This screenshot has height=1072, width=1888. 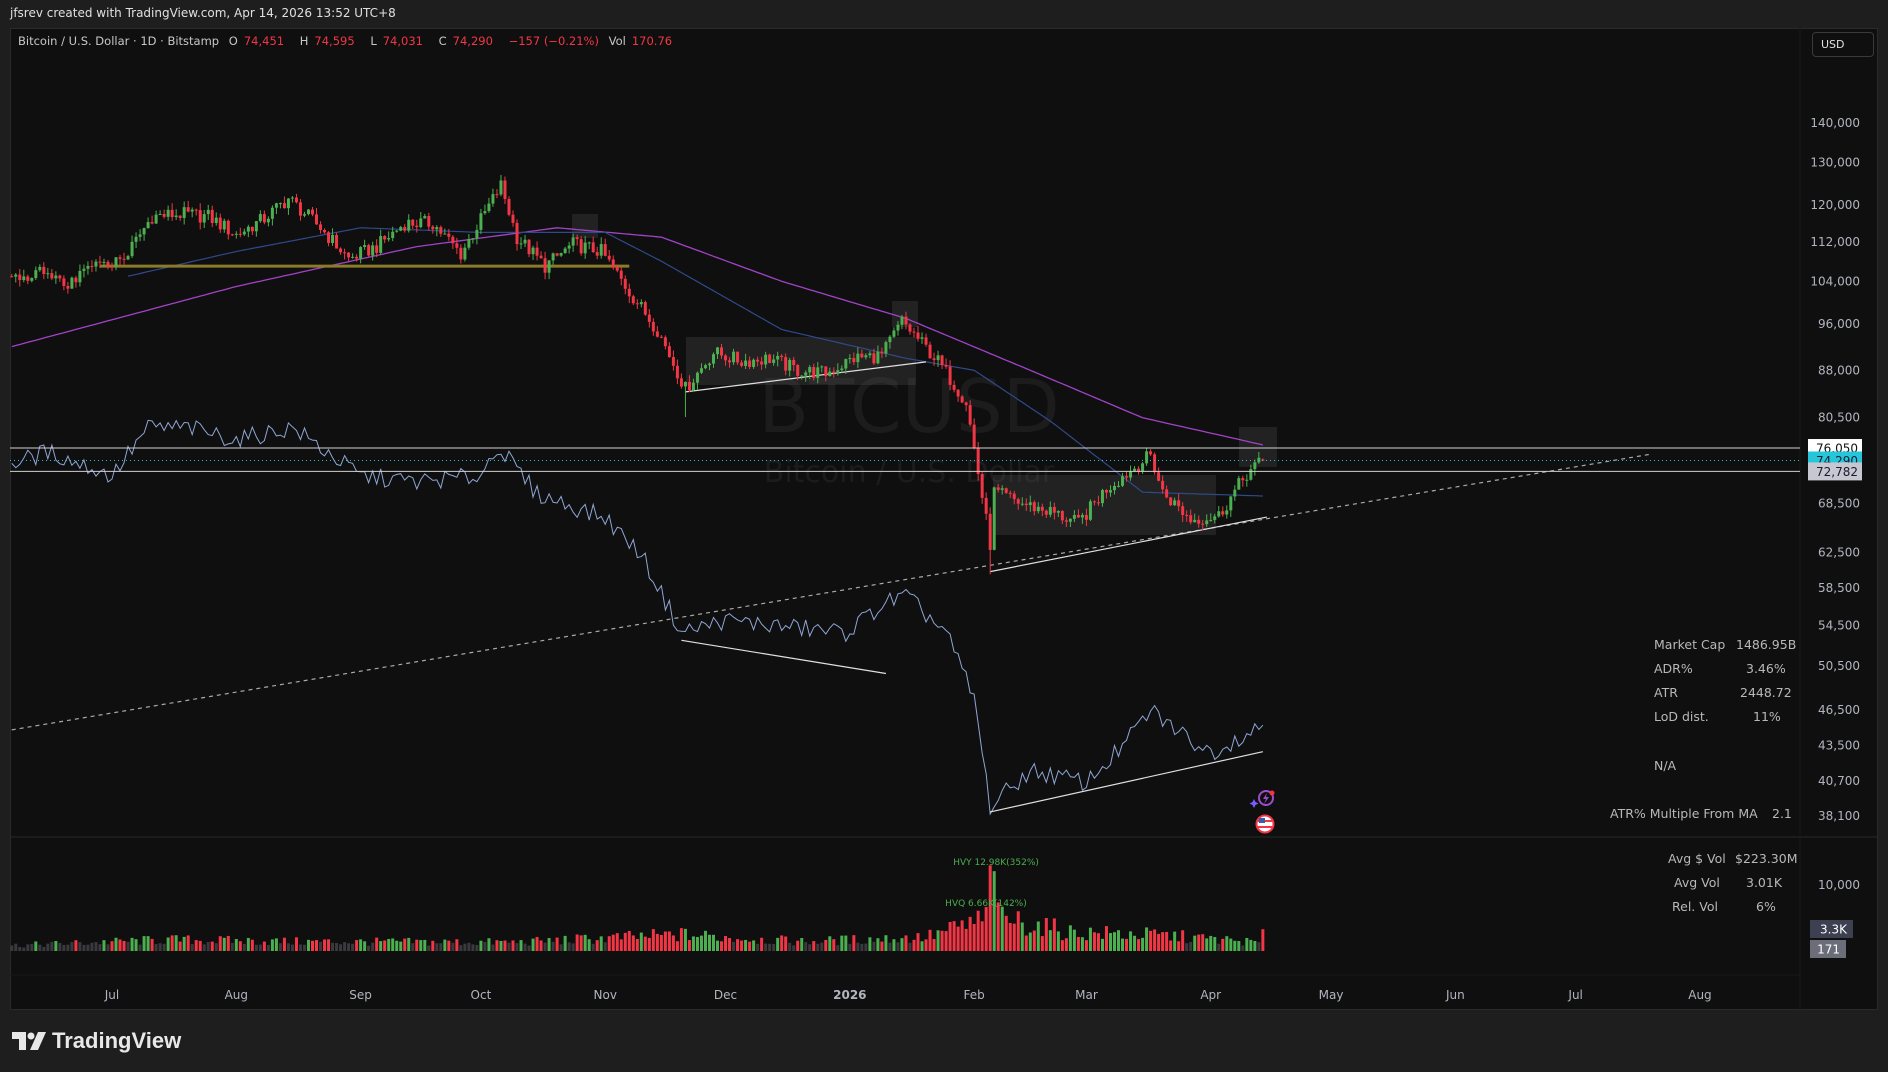 What do you see at coordinates (1839, 816) in the screenshot?
I see `price-tick-label: 38,100` at bounding box center [1839, 816].